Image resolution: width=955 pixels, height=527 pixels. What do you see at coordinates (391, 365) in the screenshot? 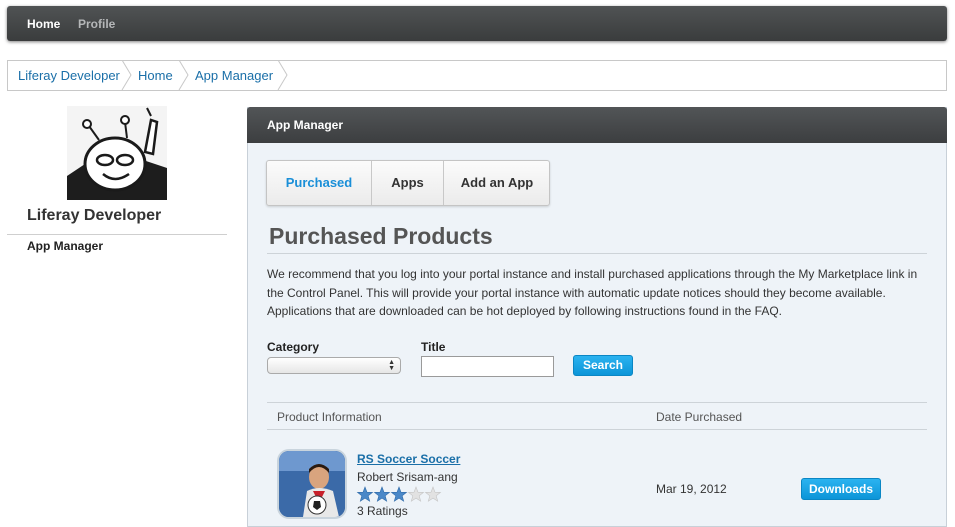
I see `select-arrows-icon: ▲ ▼` at bounding box center [391, 365].